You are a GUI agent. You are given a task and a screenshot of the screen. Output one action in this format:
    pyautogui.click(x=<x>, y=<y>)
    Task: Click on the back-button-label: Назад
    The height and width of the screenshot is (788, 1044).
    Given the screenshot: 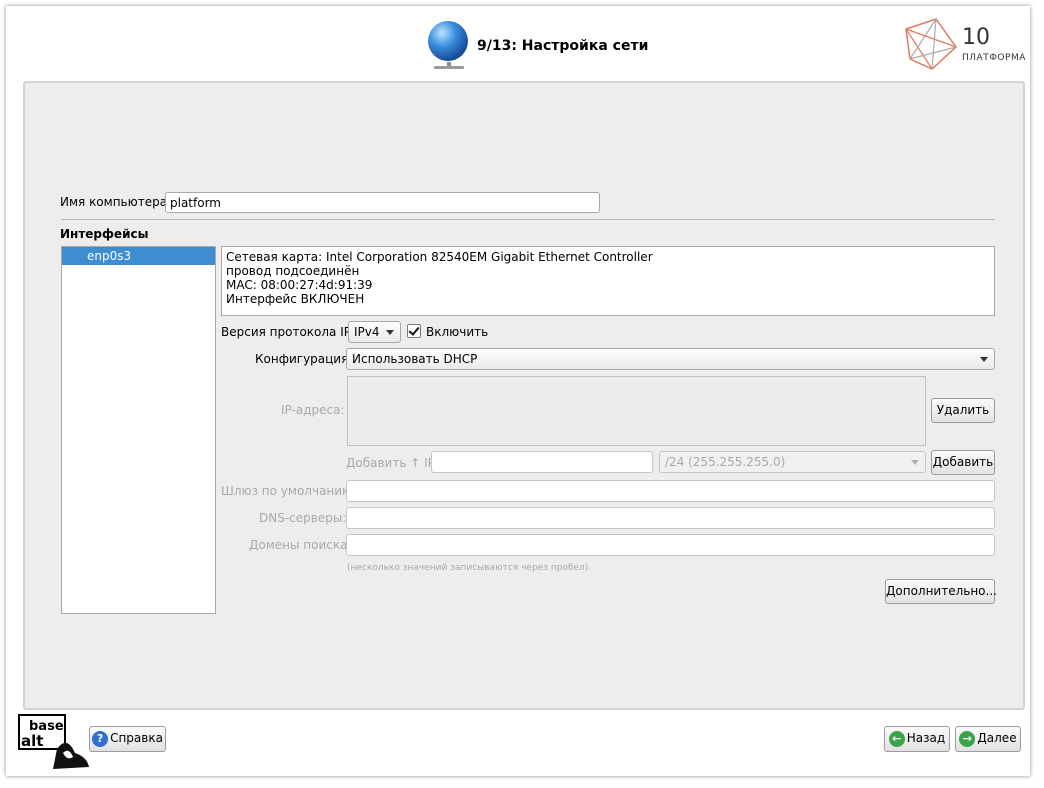 What is the action you would take?
    pyautogui.click(x=926, y=738)
    